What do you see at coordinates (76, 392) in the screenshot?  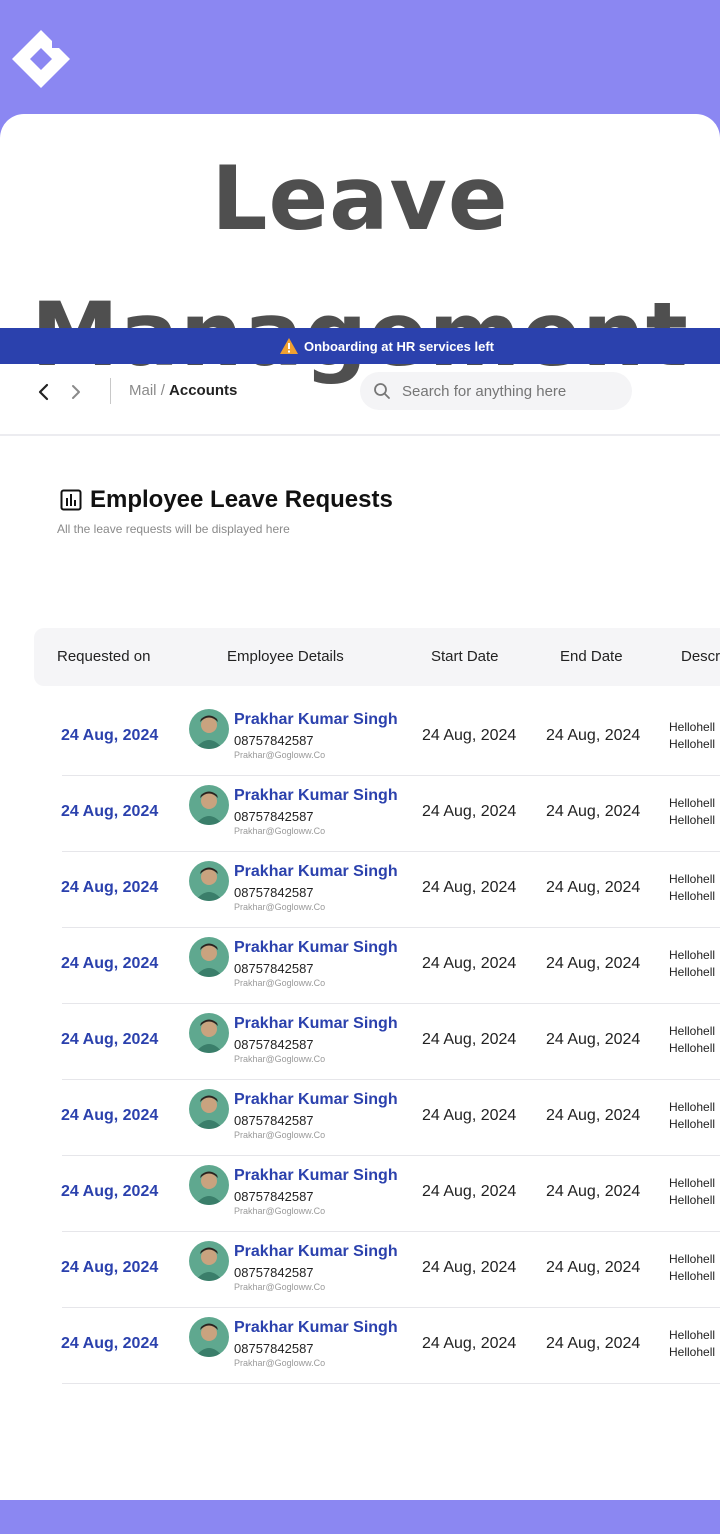 I see `chevron-right-icon` at bounding box center [76, 392].